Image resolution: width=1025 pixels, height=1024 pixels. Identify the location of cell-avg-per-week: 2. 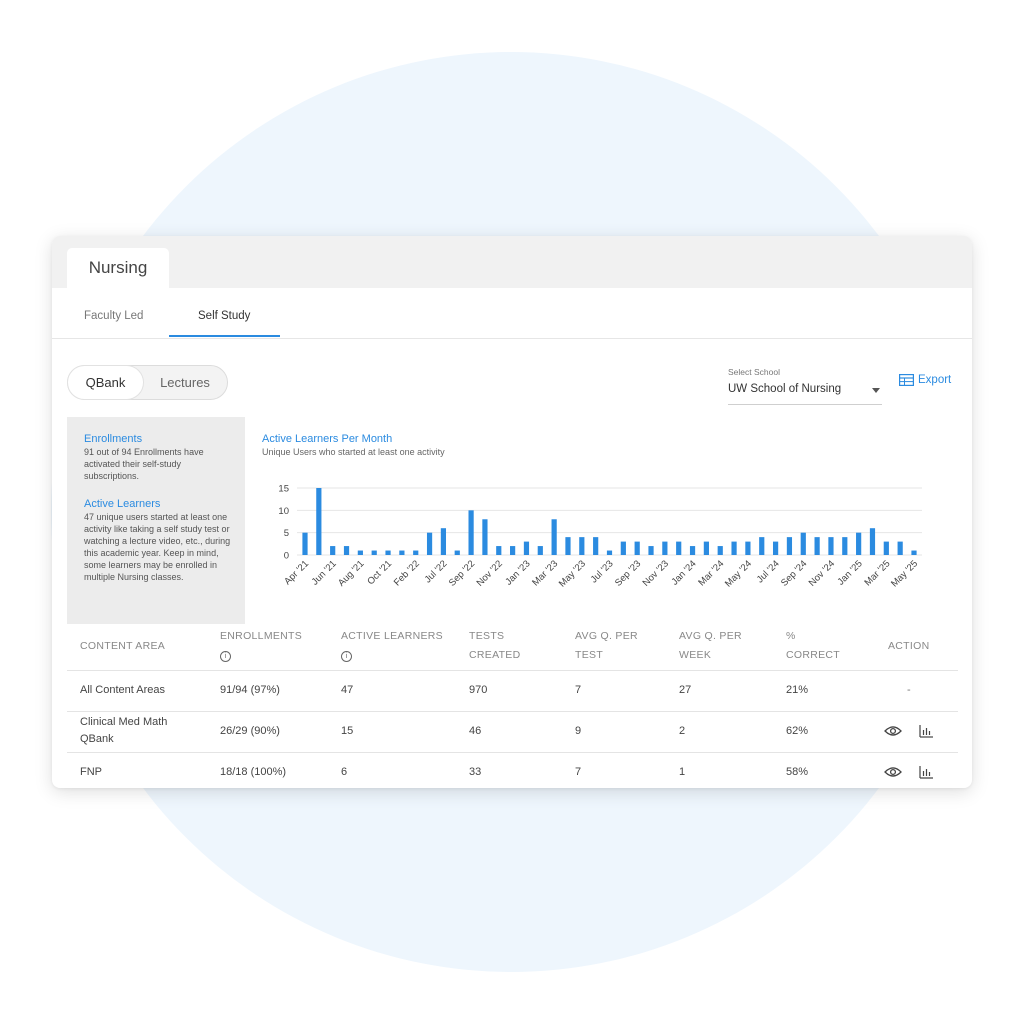
(682, 731).